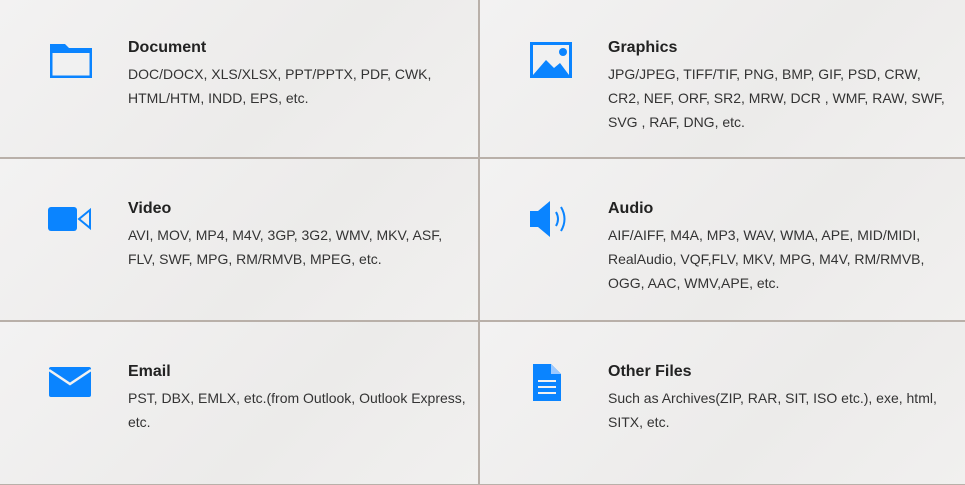 Image resolution: width=965 pixels, height=485 pixels. I want to click on card-title: Graphics, so click(643, 47).